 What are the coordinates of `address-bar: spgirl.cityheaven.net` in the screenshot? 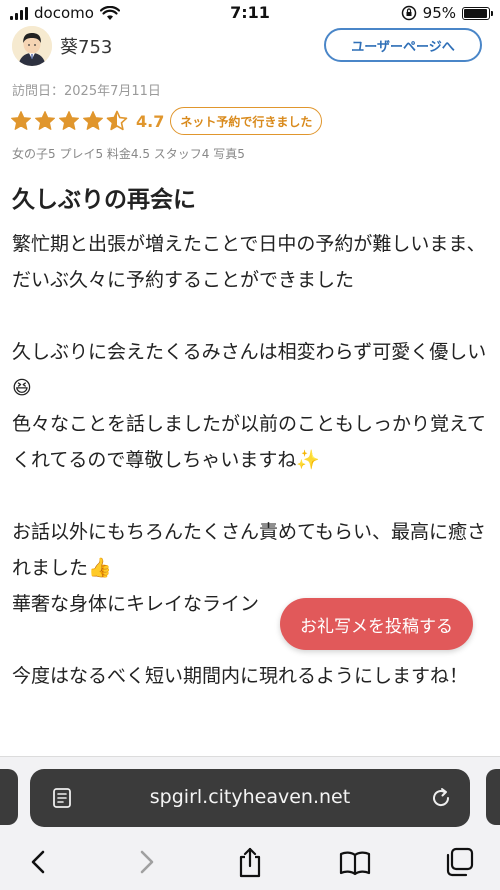 It's located at (250, 798).